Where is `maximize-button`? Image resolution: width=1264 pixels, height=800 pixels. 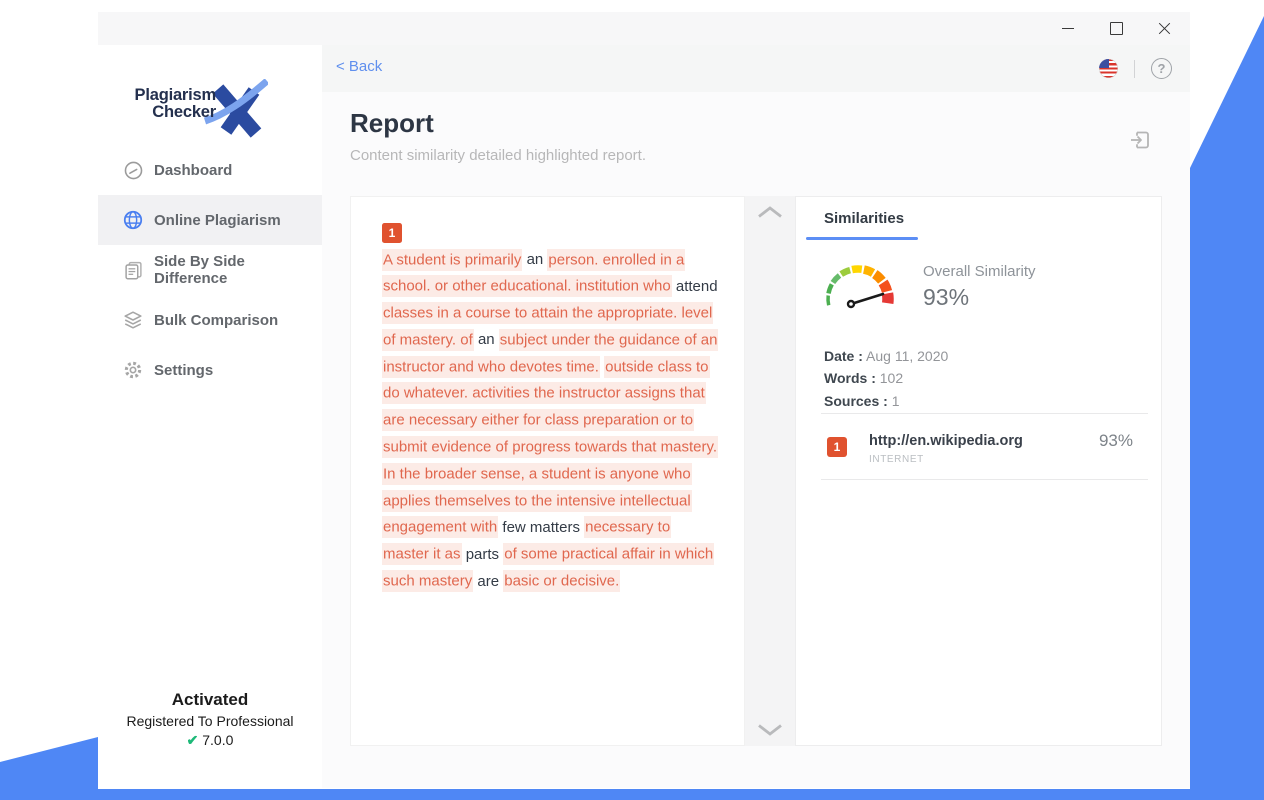 maximize-button is located at coordinates (1116, 28).